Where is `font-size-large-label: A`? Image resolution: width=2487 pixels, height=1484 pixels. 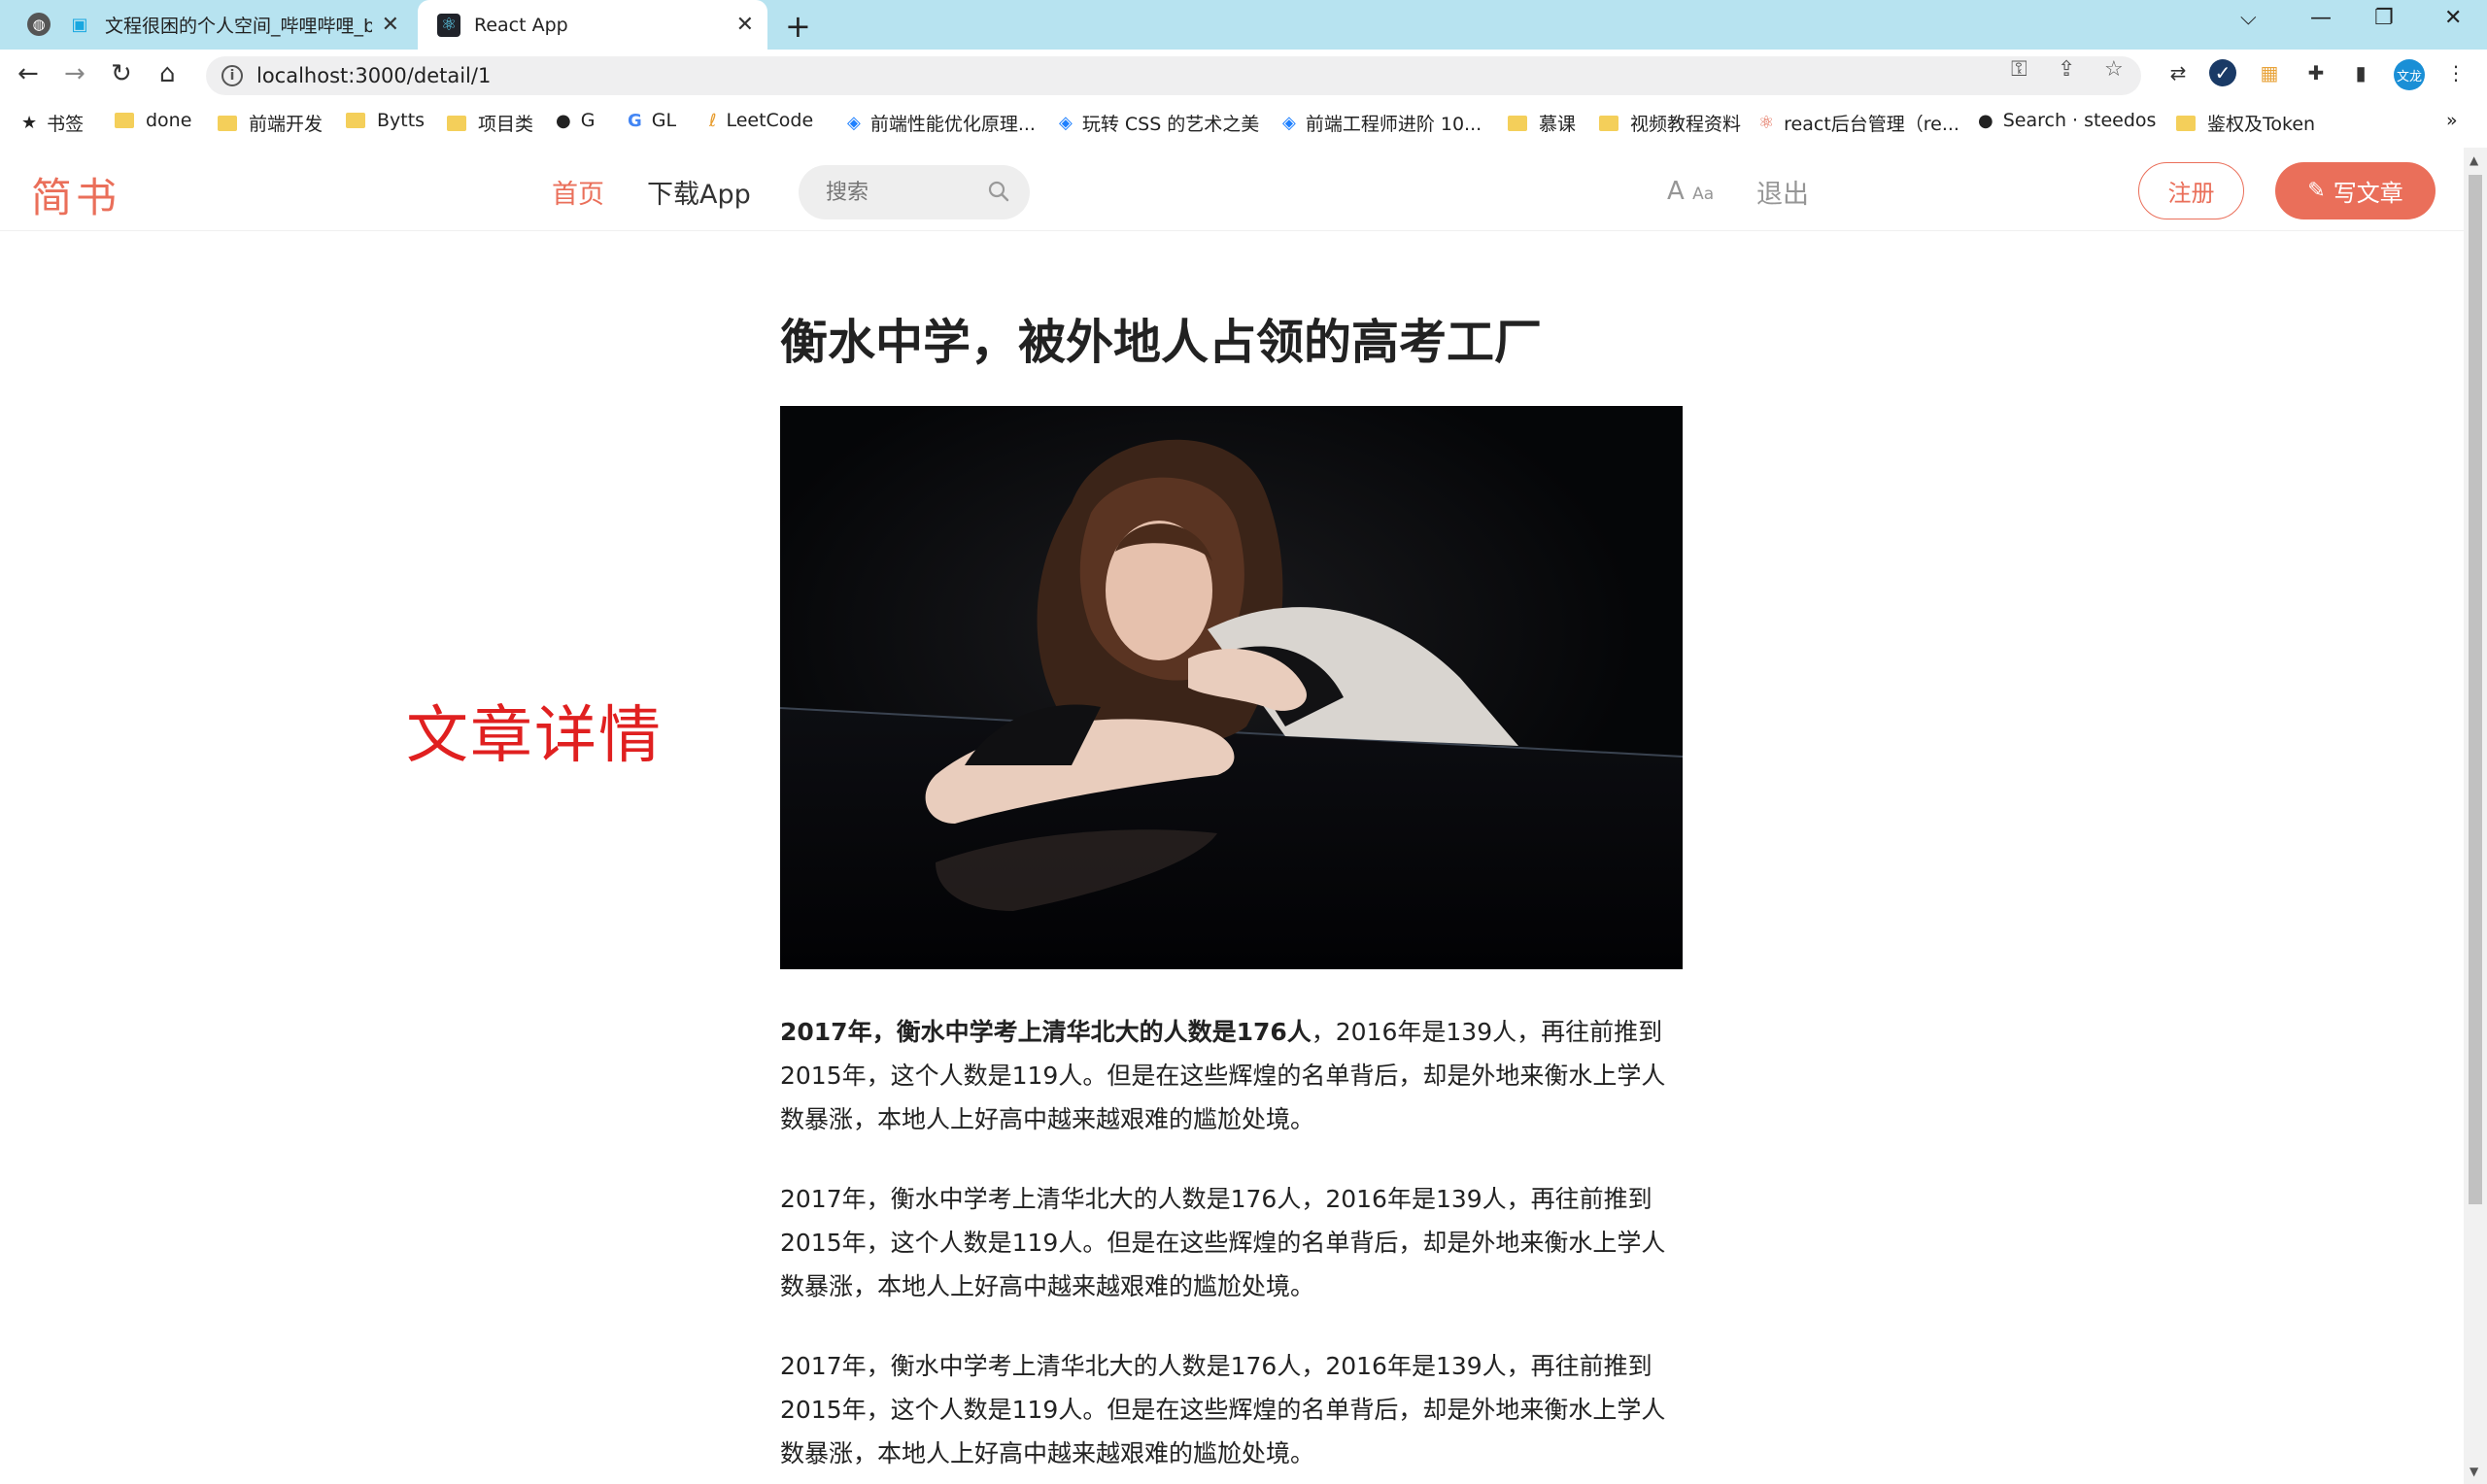
font-size-large-label: A is located at coordinates (1676, 191).